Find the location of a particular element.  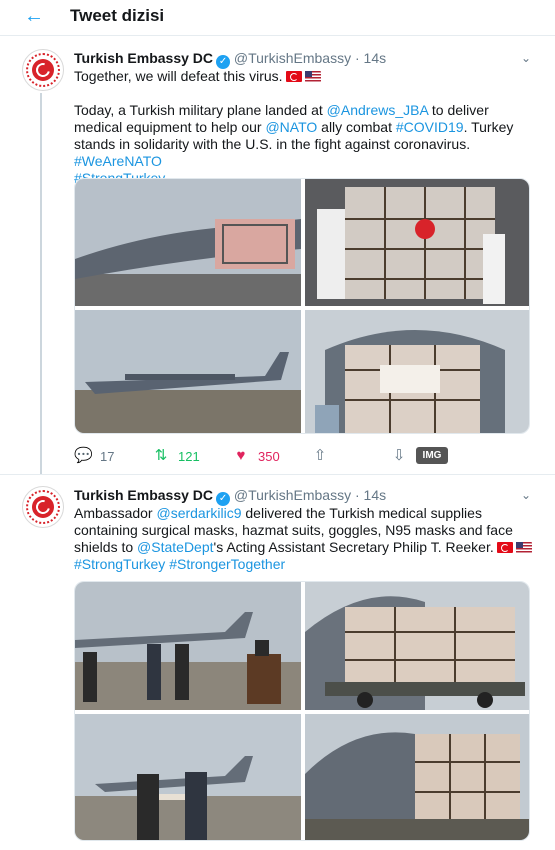

thread-line is located at coordinates (41, 283).